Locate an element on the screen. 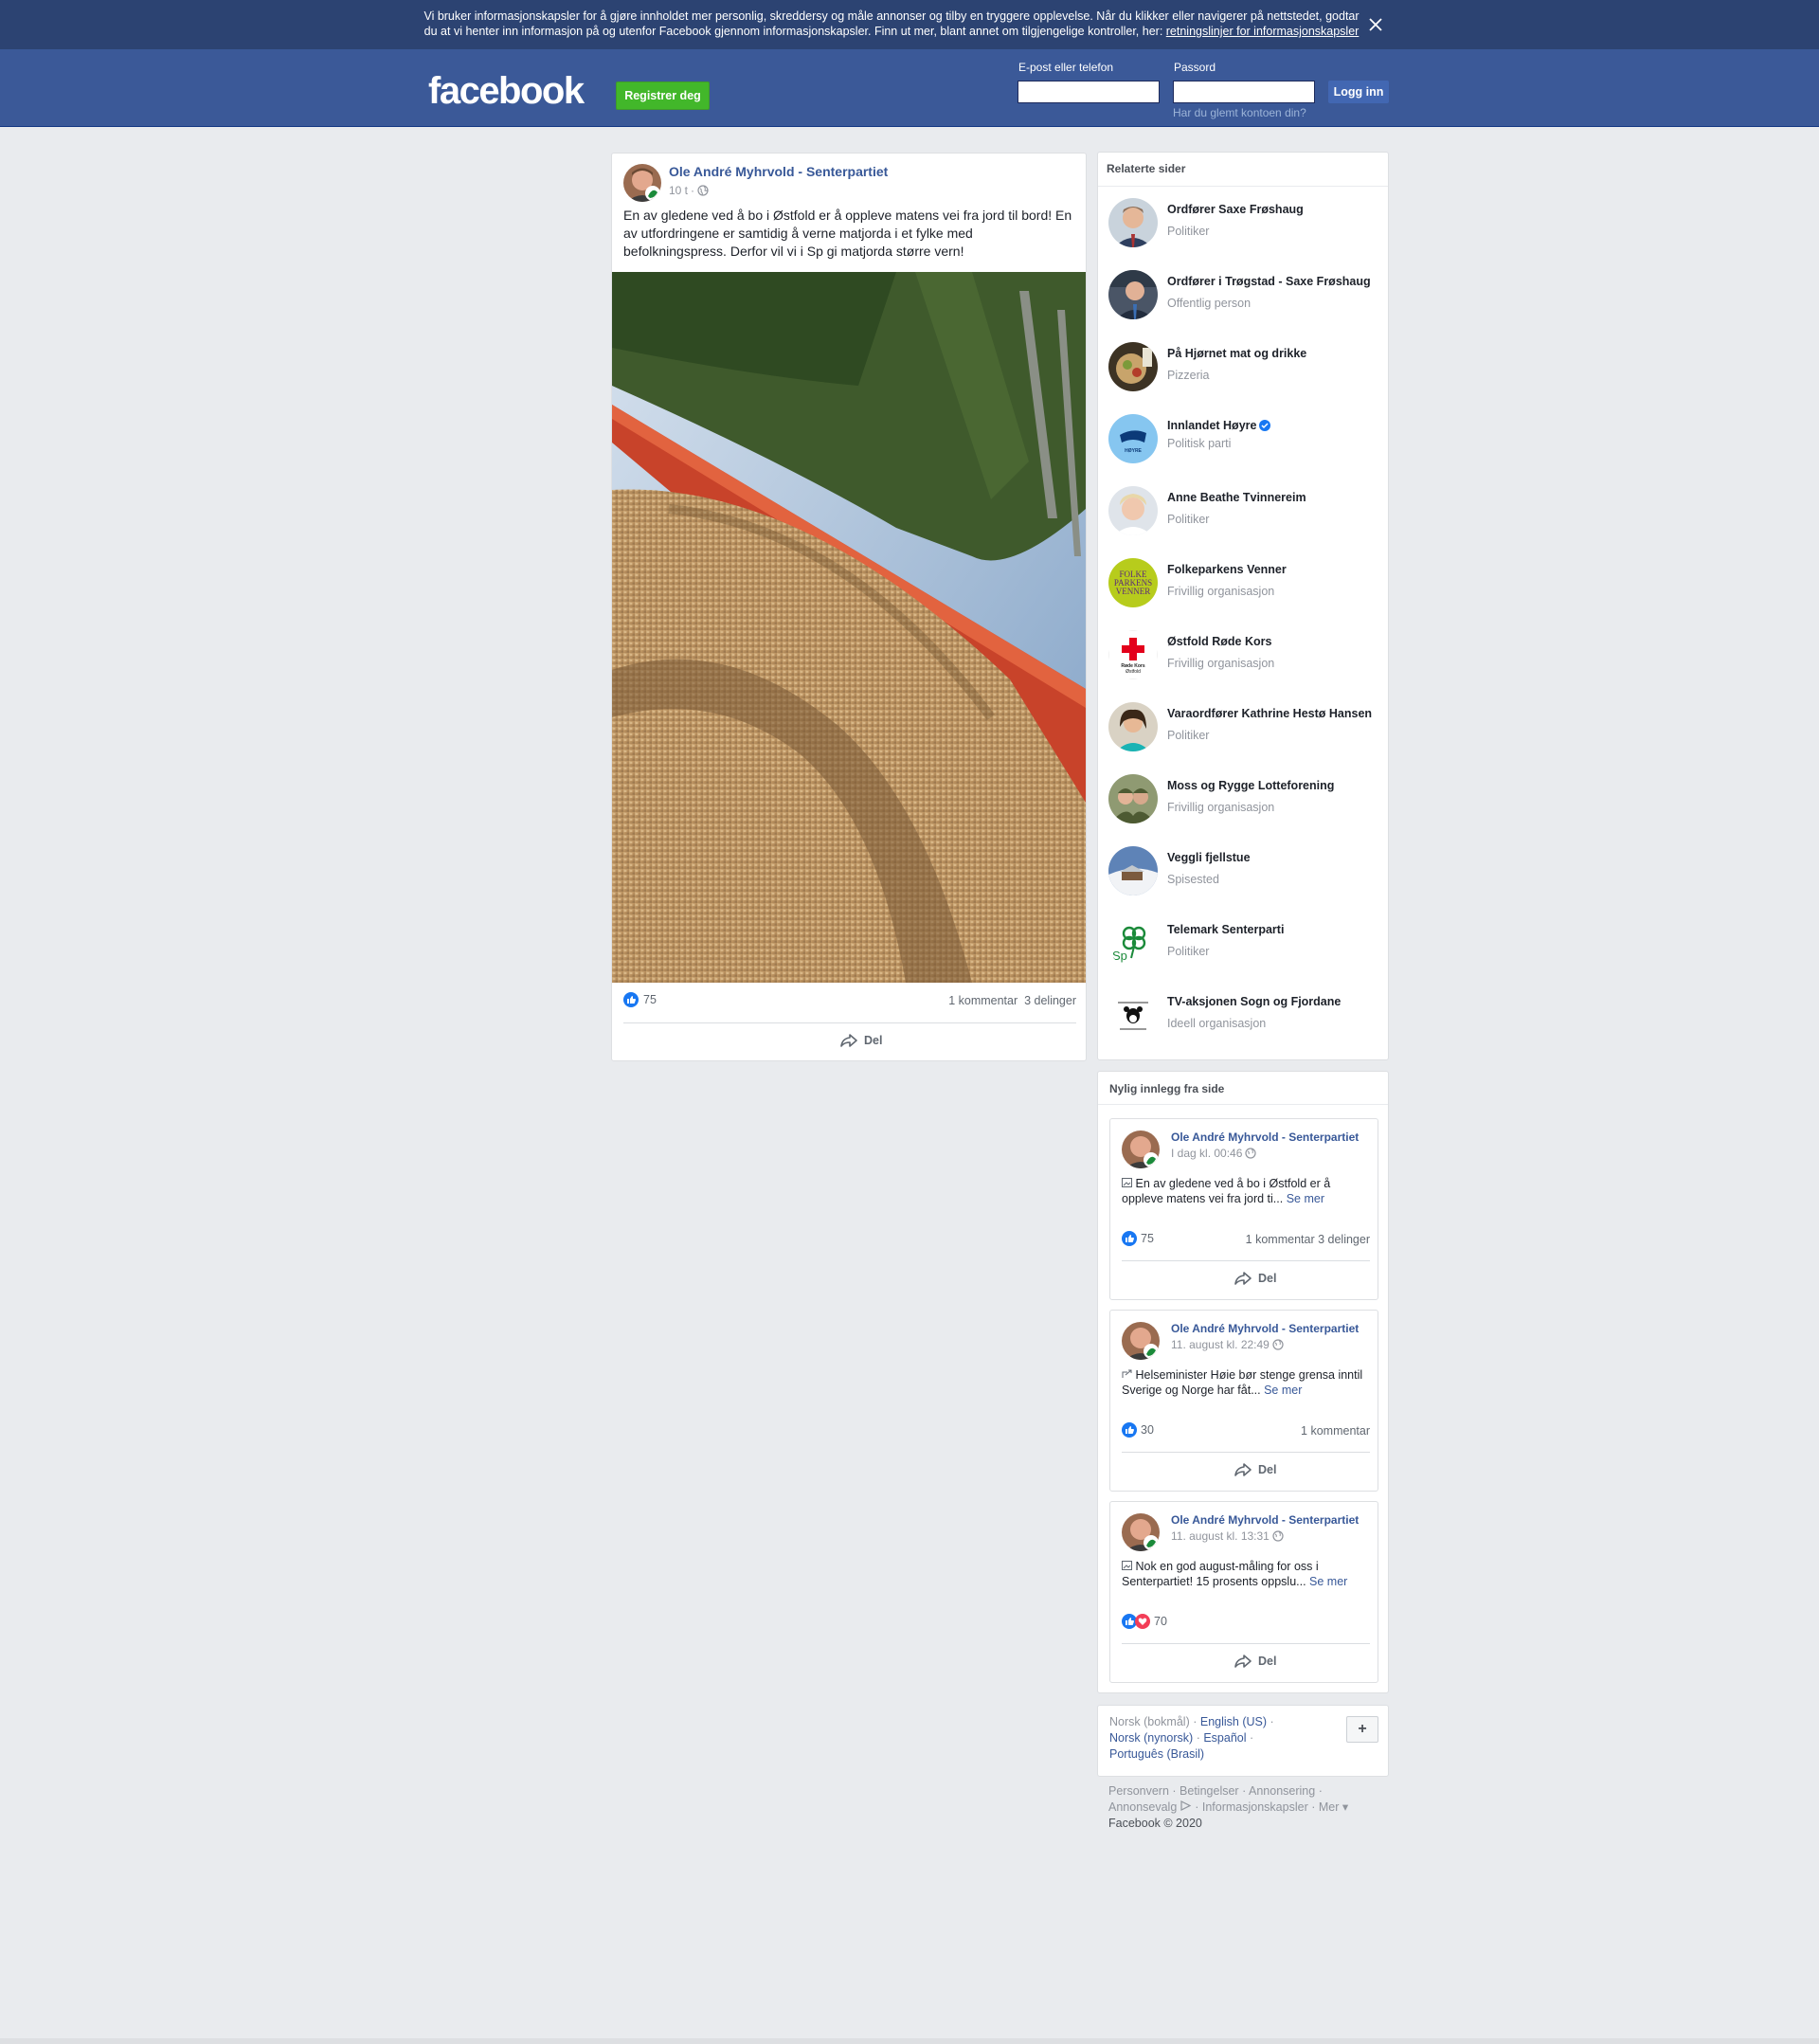  page-name: Folkeparkens Venner is located at coordinates (1275, 569).